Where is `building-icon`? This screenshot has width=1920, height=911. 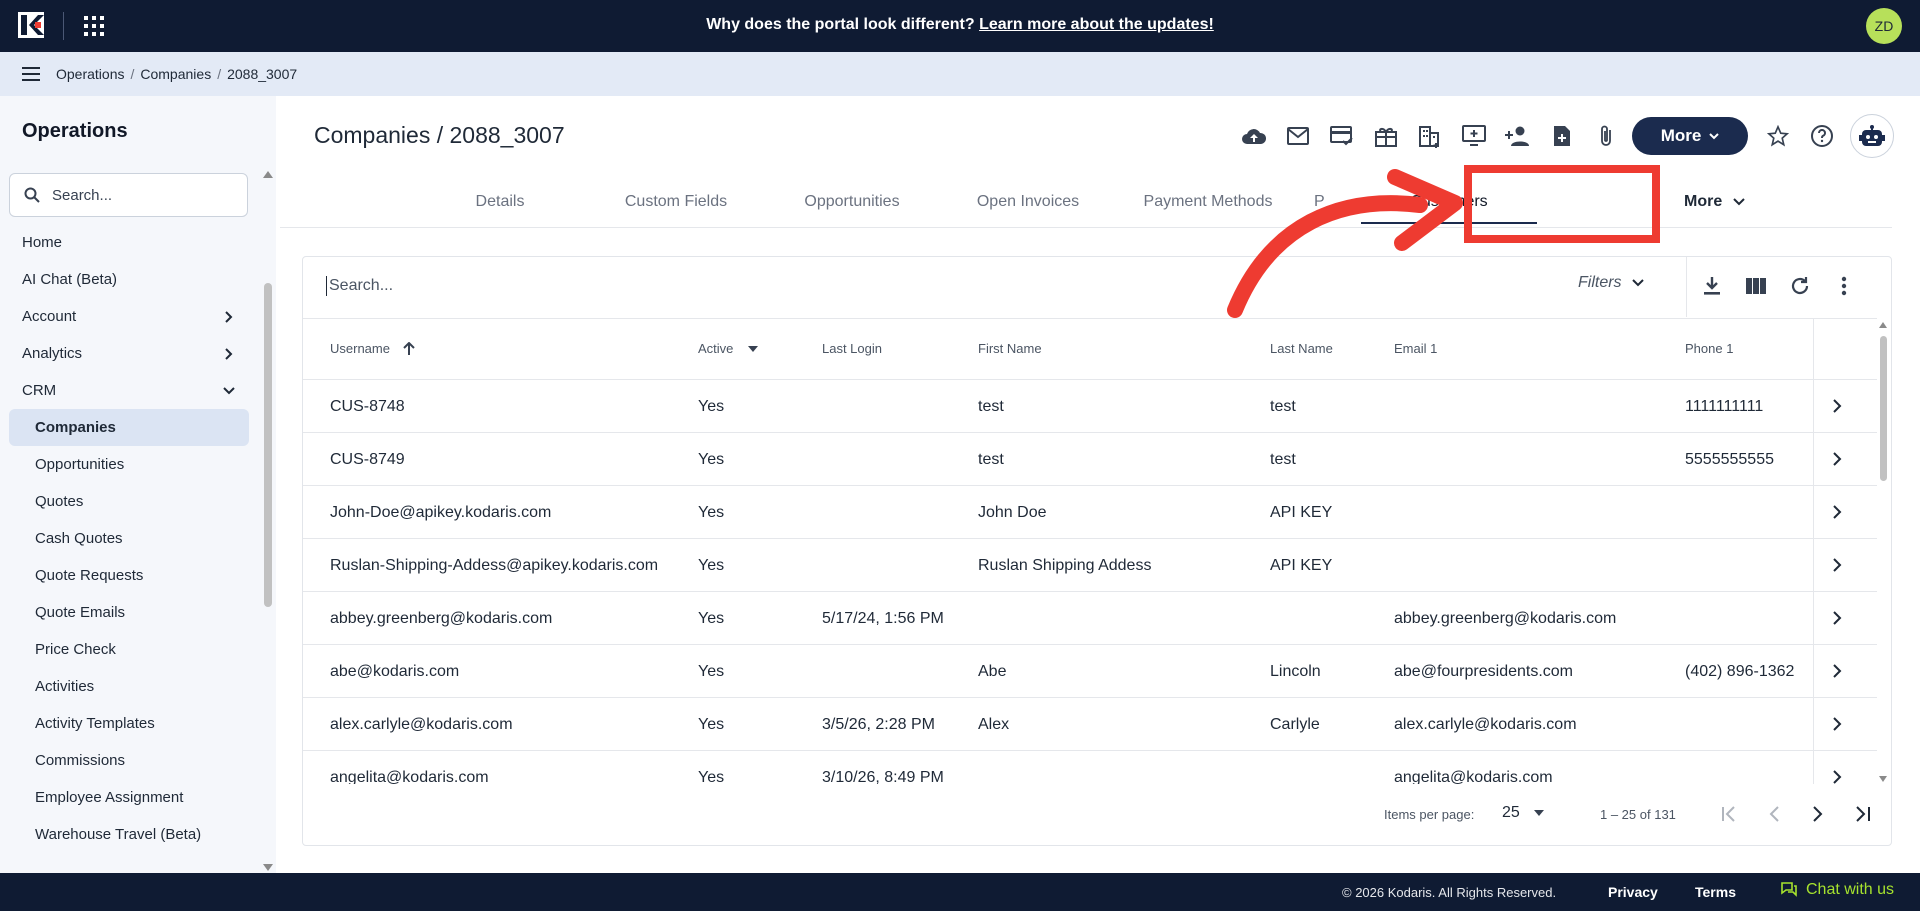 building-icon is located at coordinates (1430, 136).